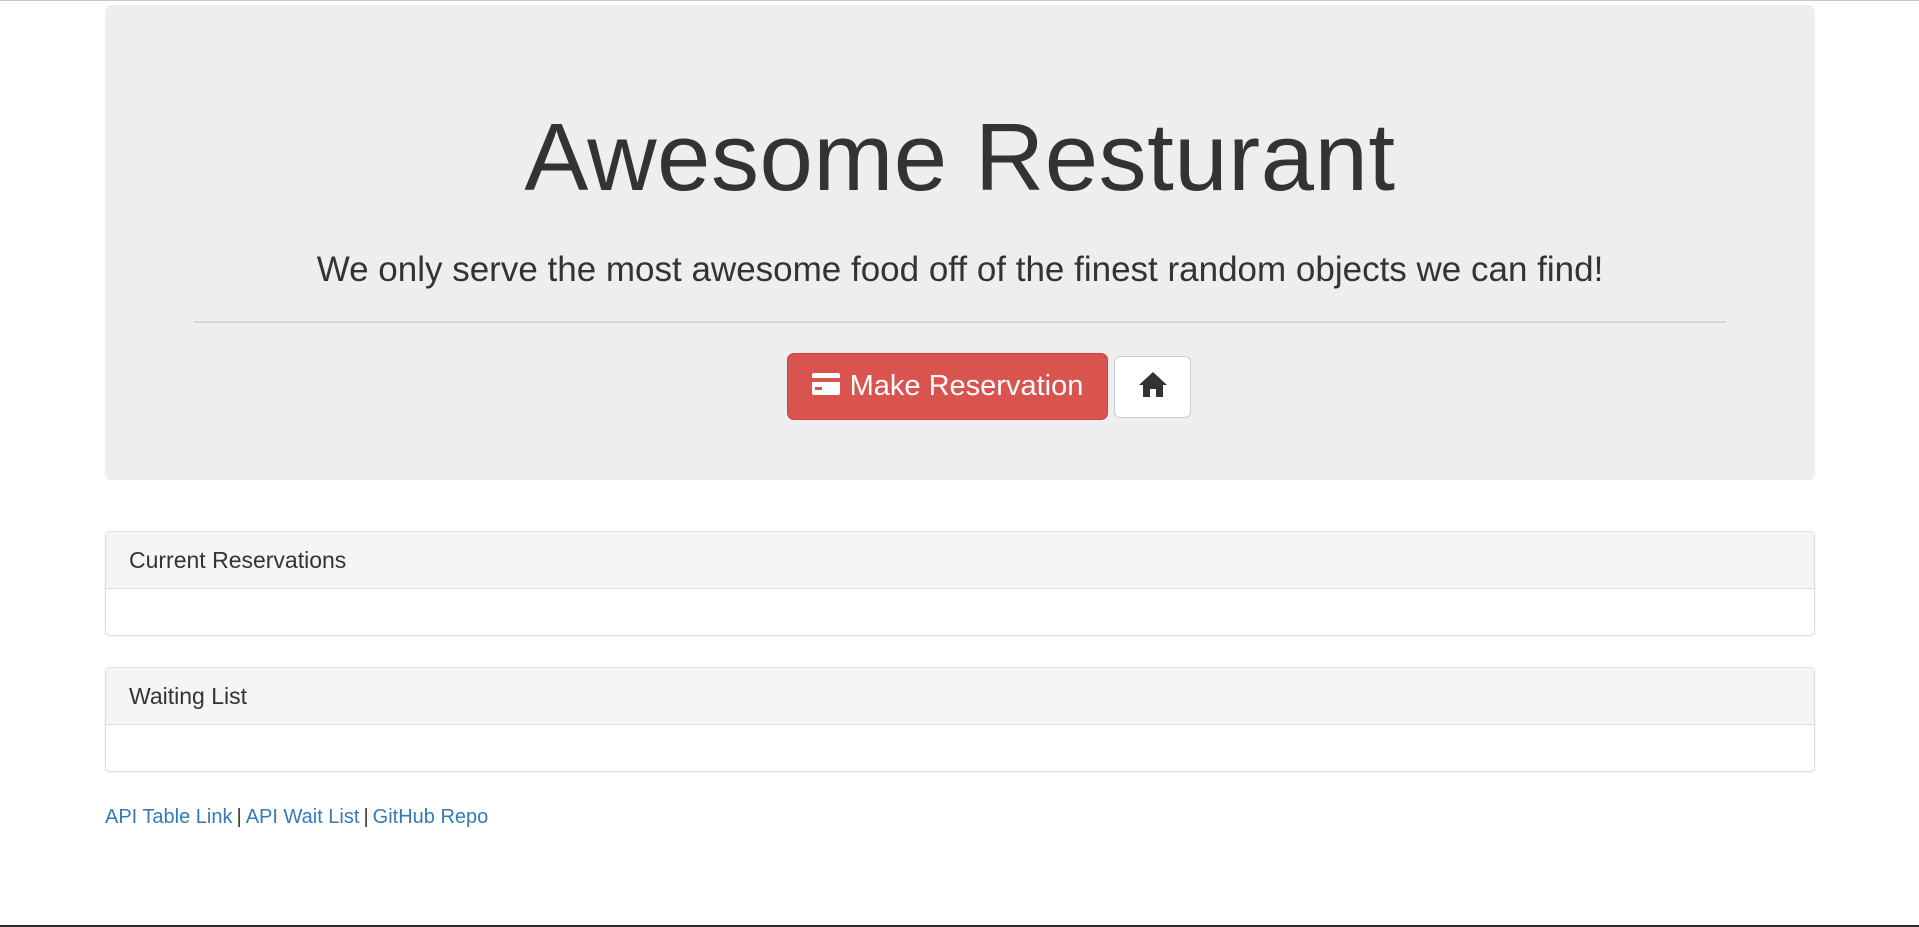 This screenshot has height=927, width=1919. Describe the element at coordinates (960, 696) in the screenshot. I see `waiting-list-heading: Waiting List` at that location.